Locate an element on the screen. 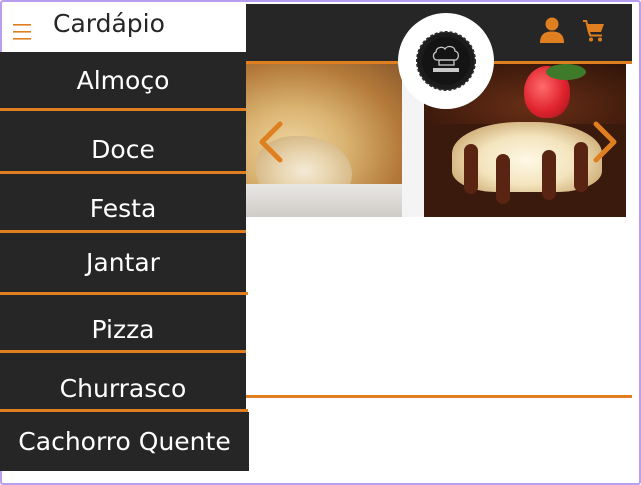  user-icon is located at coordinates (552, 30).